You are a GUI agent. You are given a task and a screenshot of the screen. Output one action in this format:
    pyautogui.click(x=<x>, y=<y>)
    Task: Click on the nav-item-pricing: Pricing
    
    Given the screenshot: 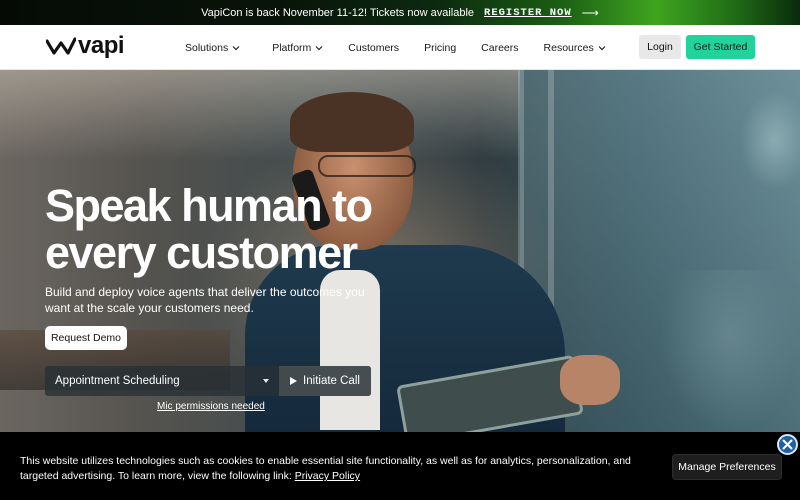 What is the action you would take?
    pyautogui.click(x=440, y=48)
    